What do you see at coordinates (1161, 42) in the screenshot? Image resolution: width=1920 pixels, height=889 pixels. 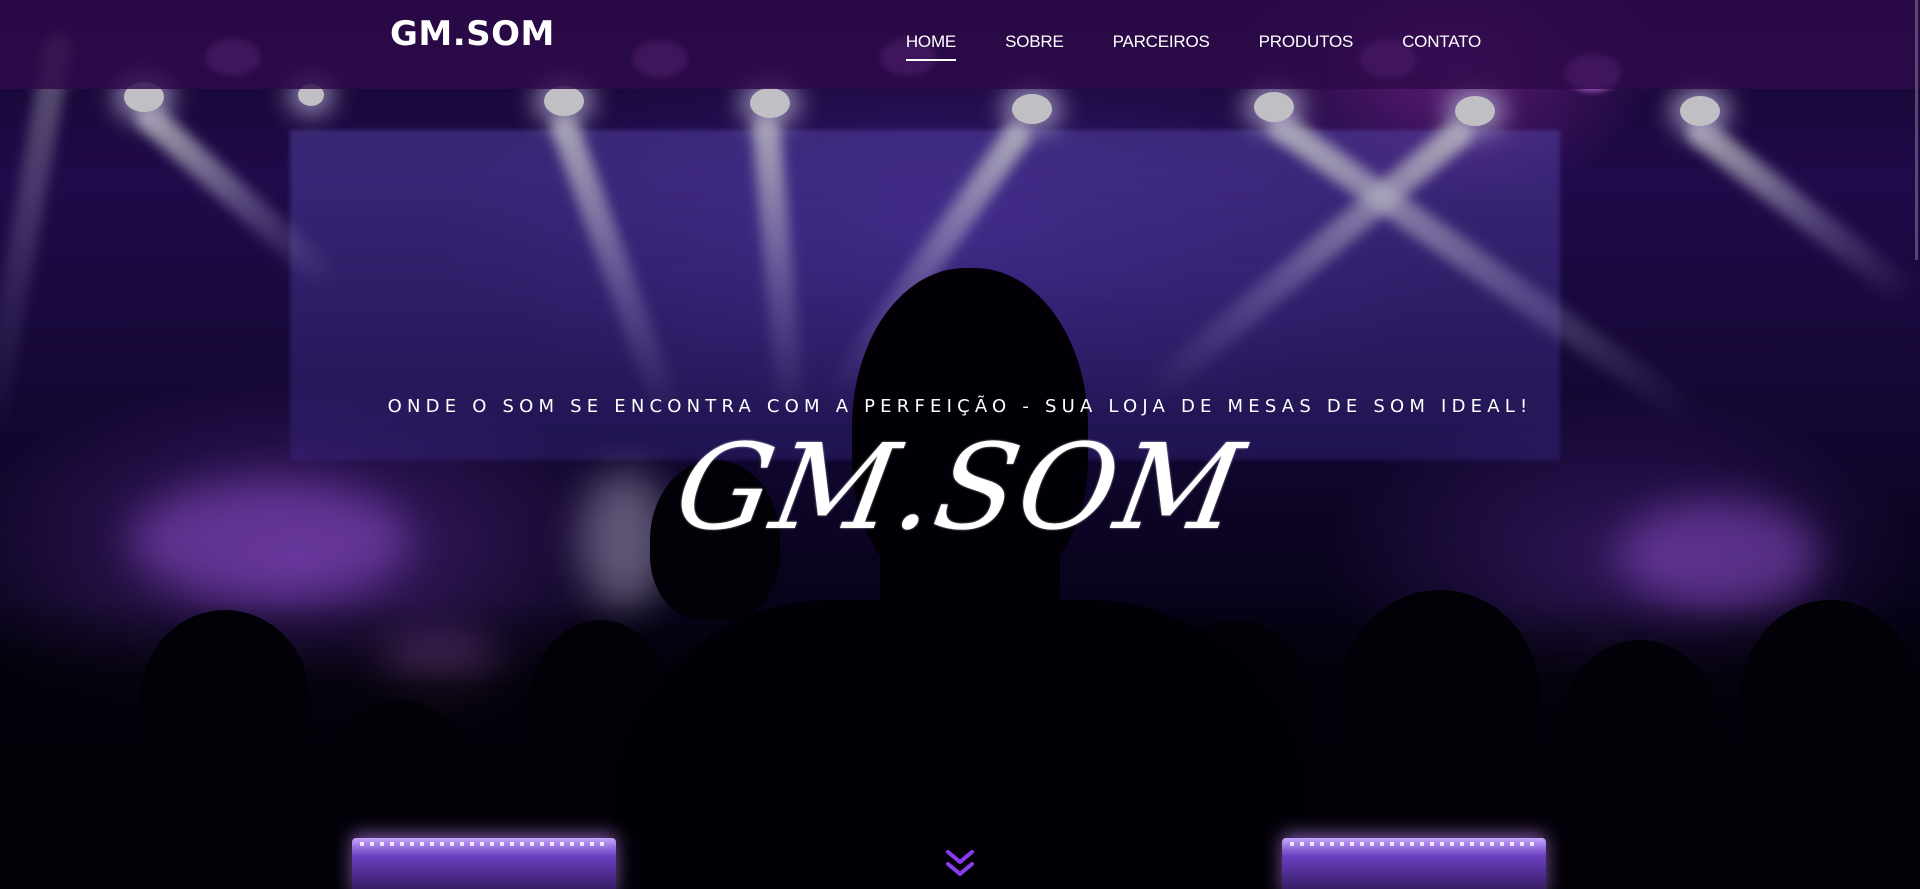 I see `nav-item-parceiros: PARCEIROS` at bounding box center [1161, 42].